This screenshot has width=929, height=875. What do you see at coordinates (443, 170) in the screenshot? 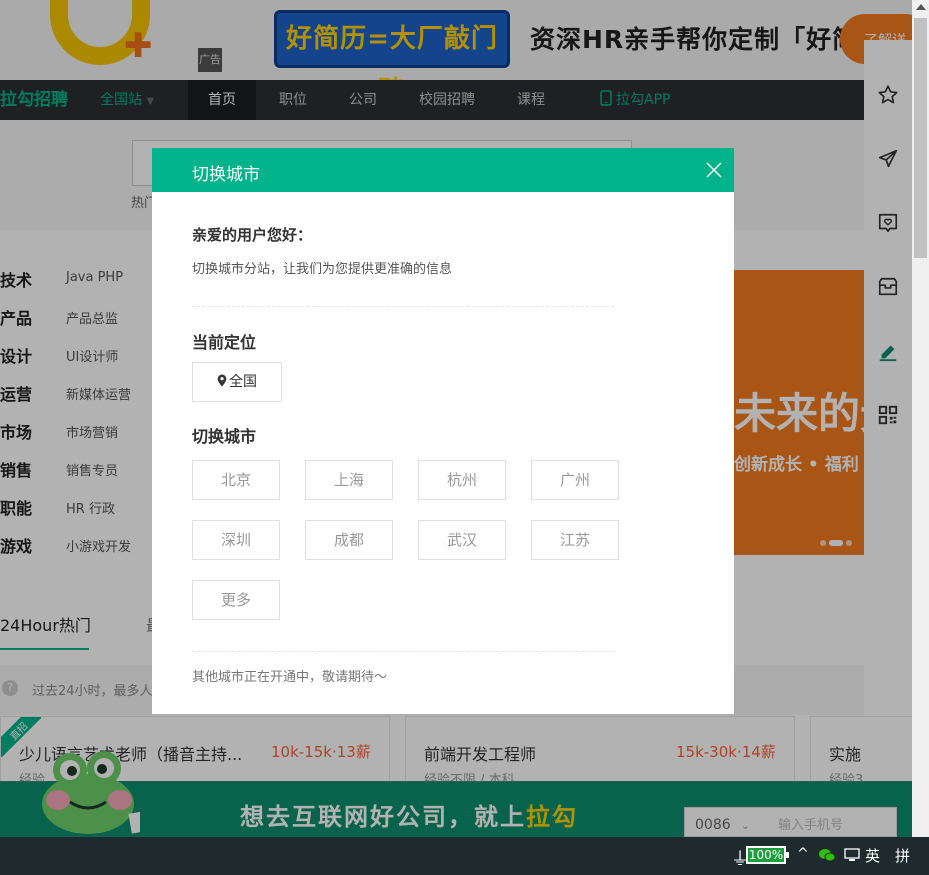
I see `modal-header: 切换城市` at bounding box center [443, 170].